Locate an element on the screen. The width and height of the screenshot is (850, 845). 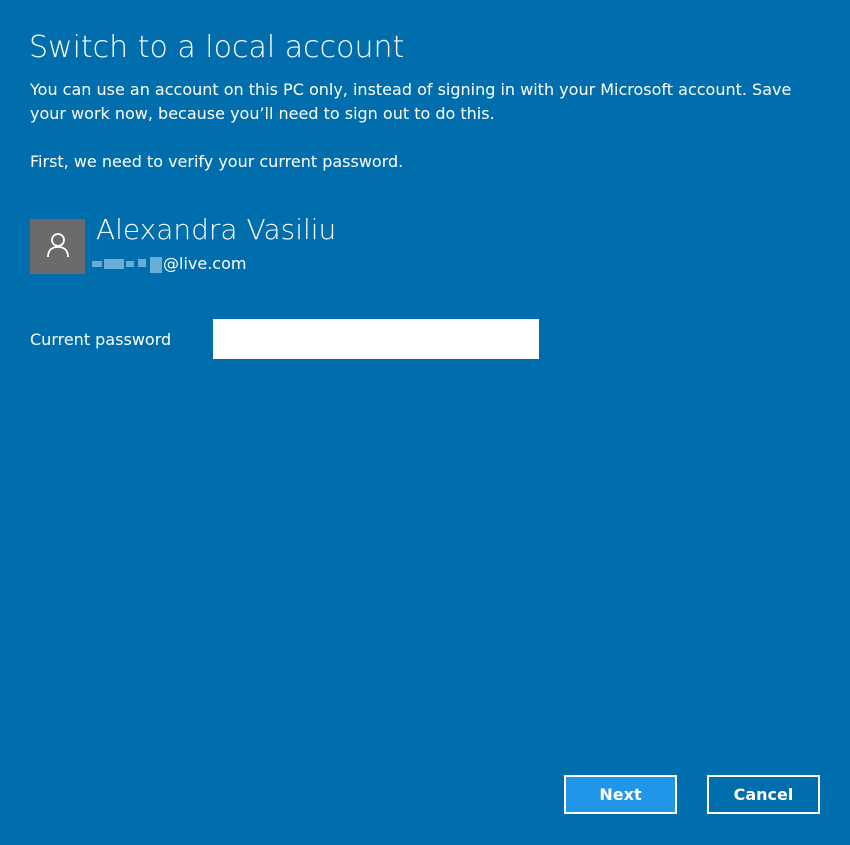
next-button: Next is located at coordinates (620, 794).